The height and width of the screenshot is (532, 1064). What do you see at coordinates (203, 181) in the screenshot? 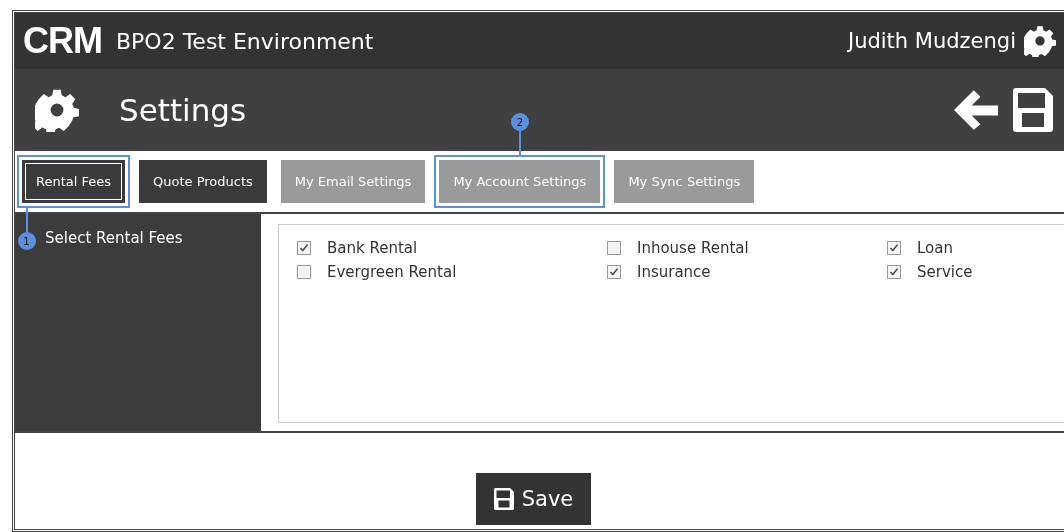
I see `tab: Quote Products` at bounding box center [203, 181].